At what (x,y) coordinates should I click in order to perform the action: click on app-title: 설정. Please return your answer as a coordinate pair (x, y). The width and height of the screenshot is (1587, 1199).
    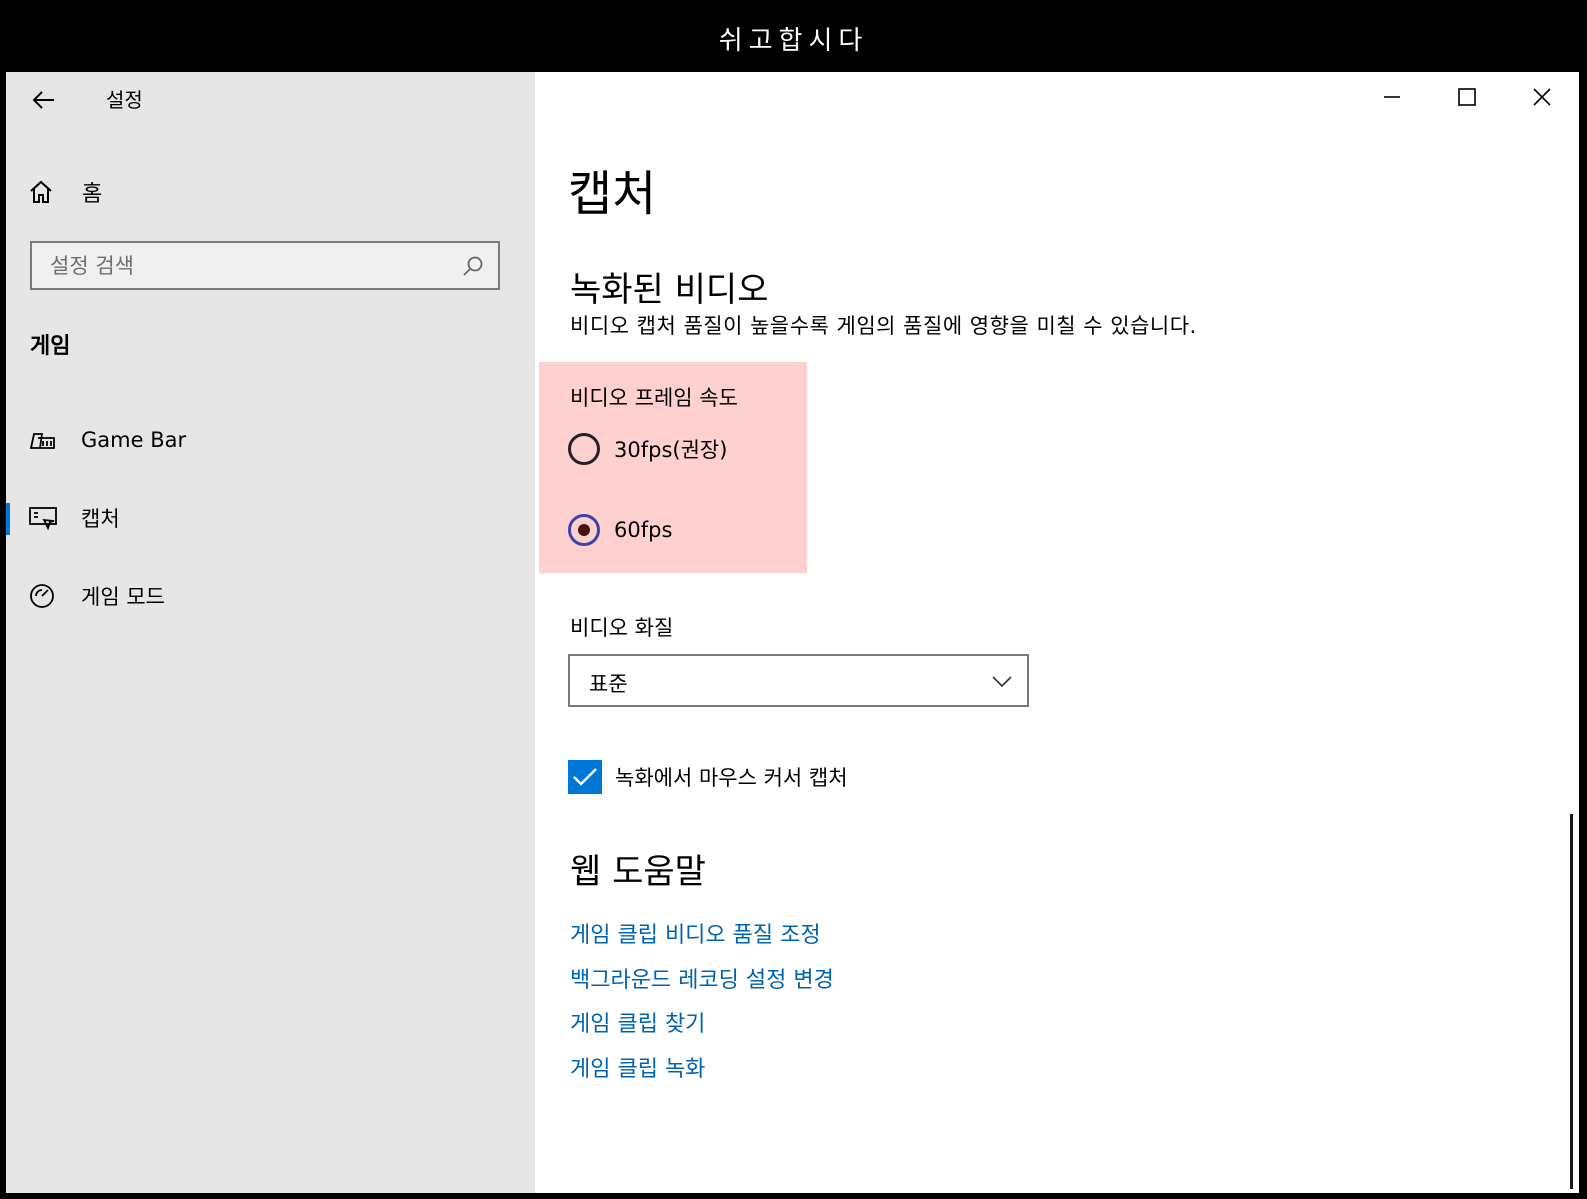
    Looking at the image, I should click on (124, 100).